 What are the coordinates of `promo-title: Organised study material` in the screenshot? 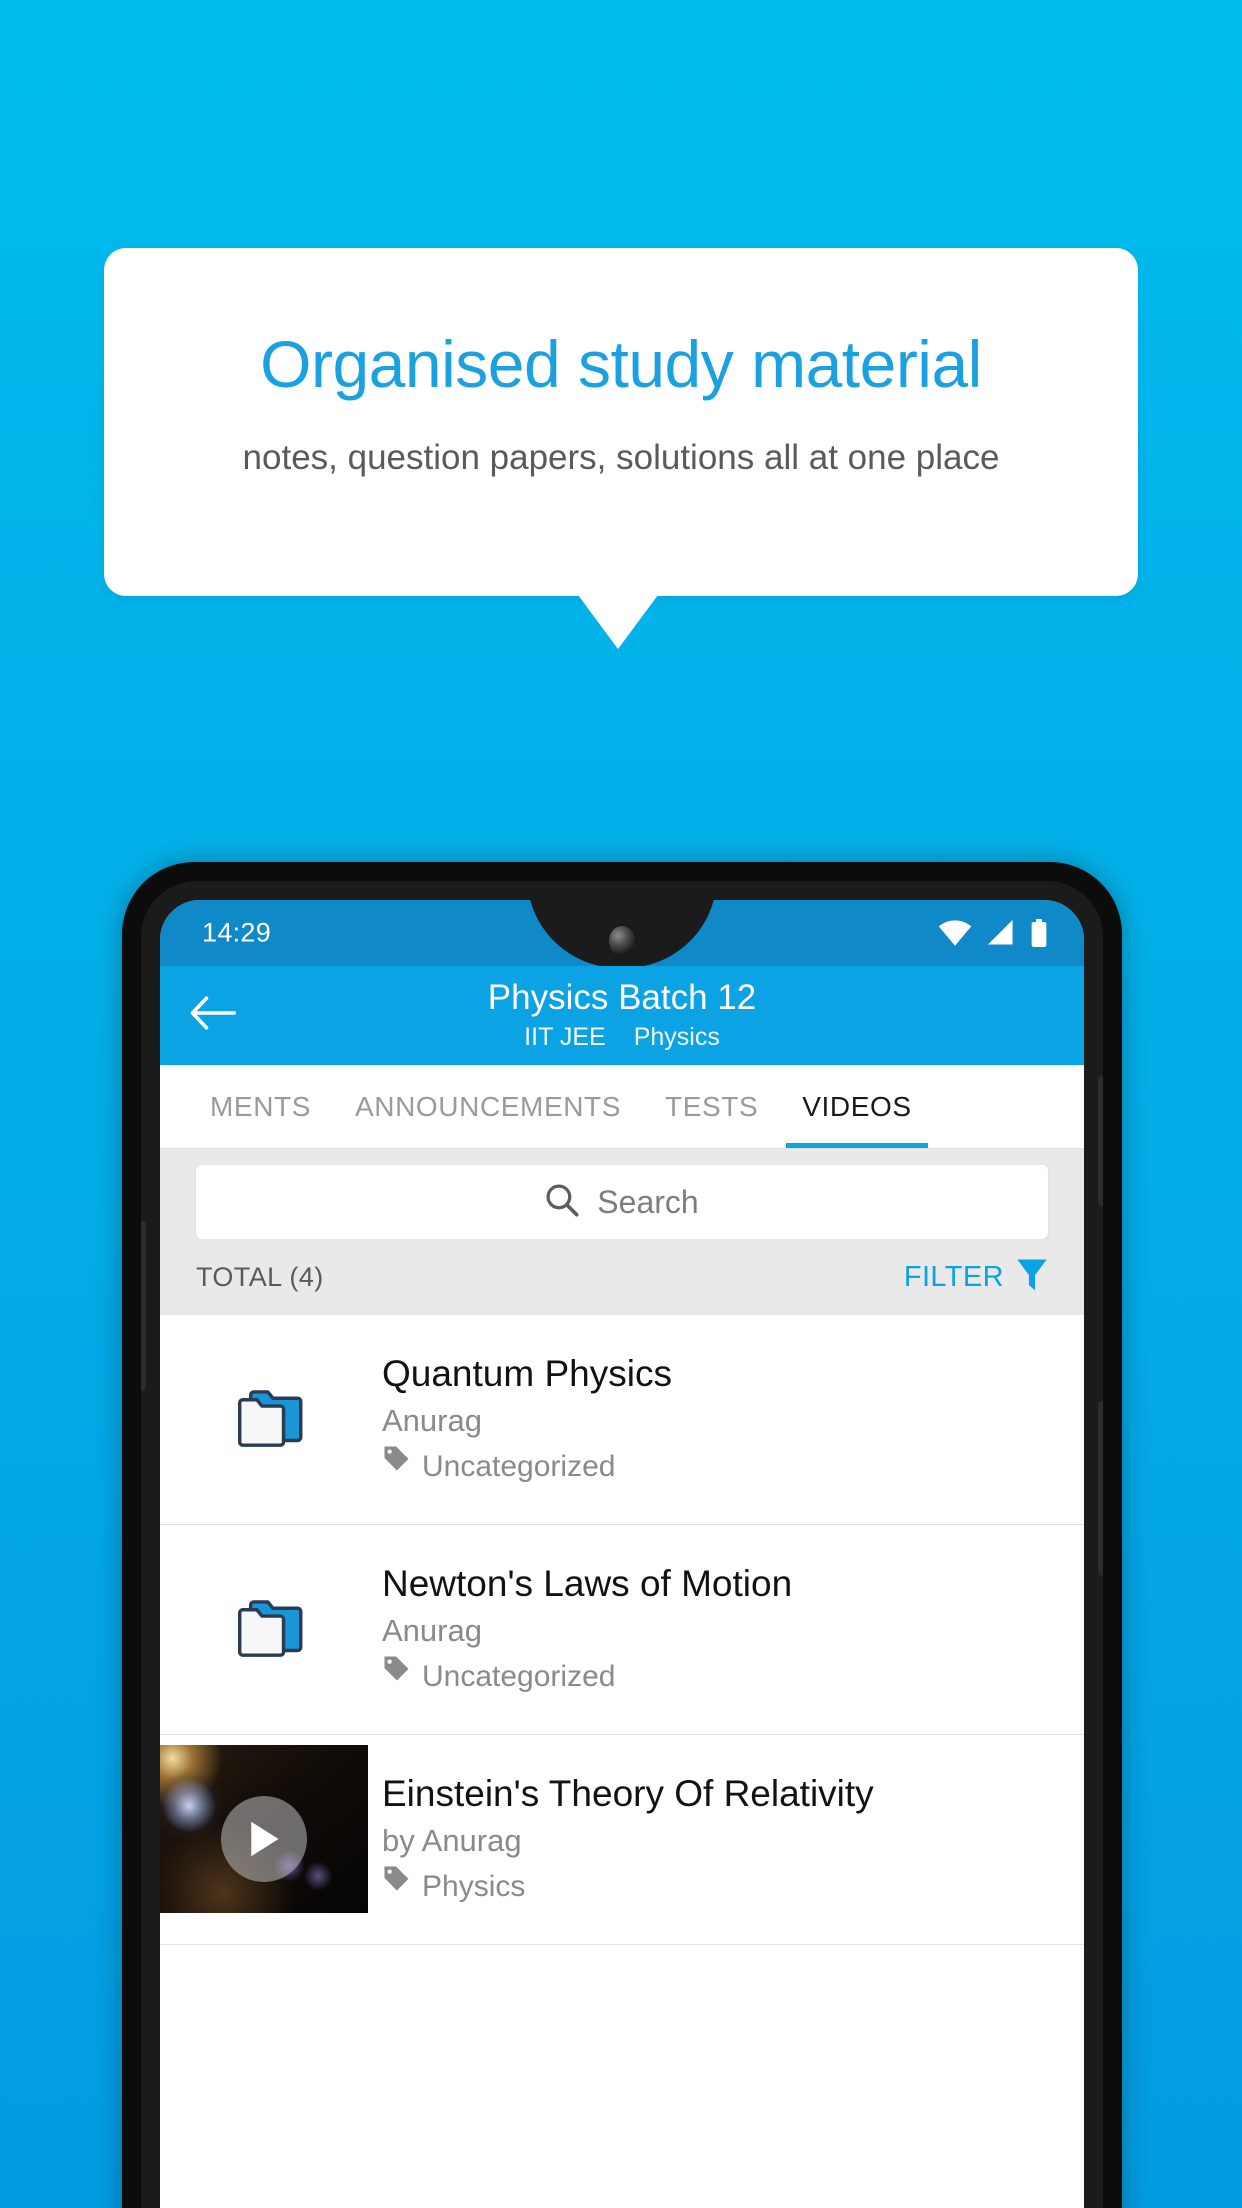 It's located at (621, 364).